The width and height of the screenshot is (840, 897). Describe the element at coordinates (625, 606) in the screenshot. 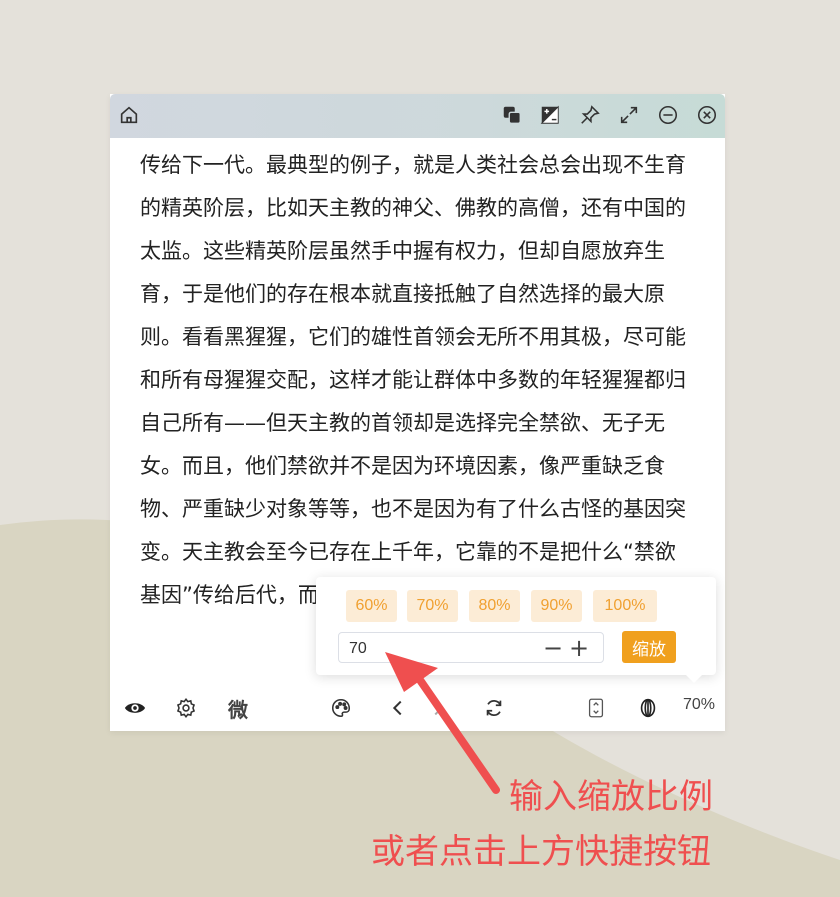

I see `preset-100-button: 100%` at that location.